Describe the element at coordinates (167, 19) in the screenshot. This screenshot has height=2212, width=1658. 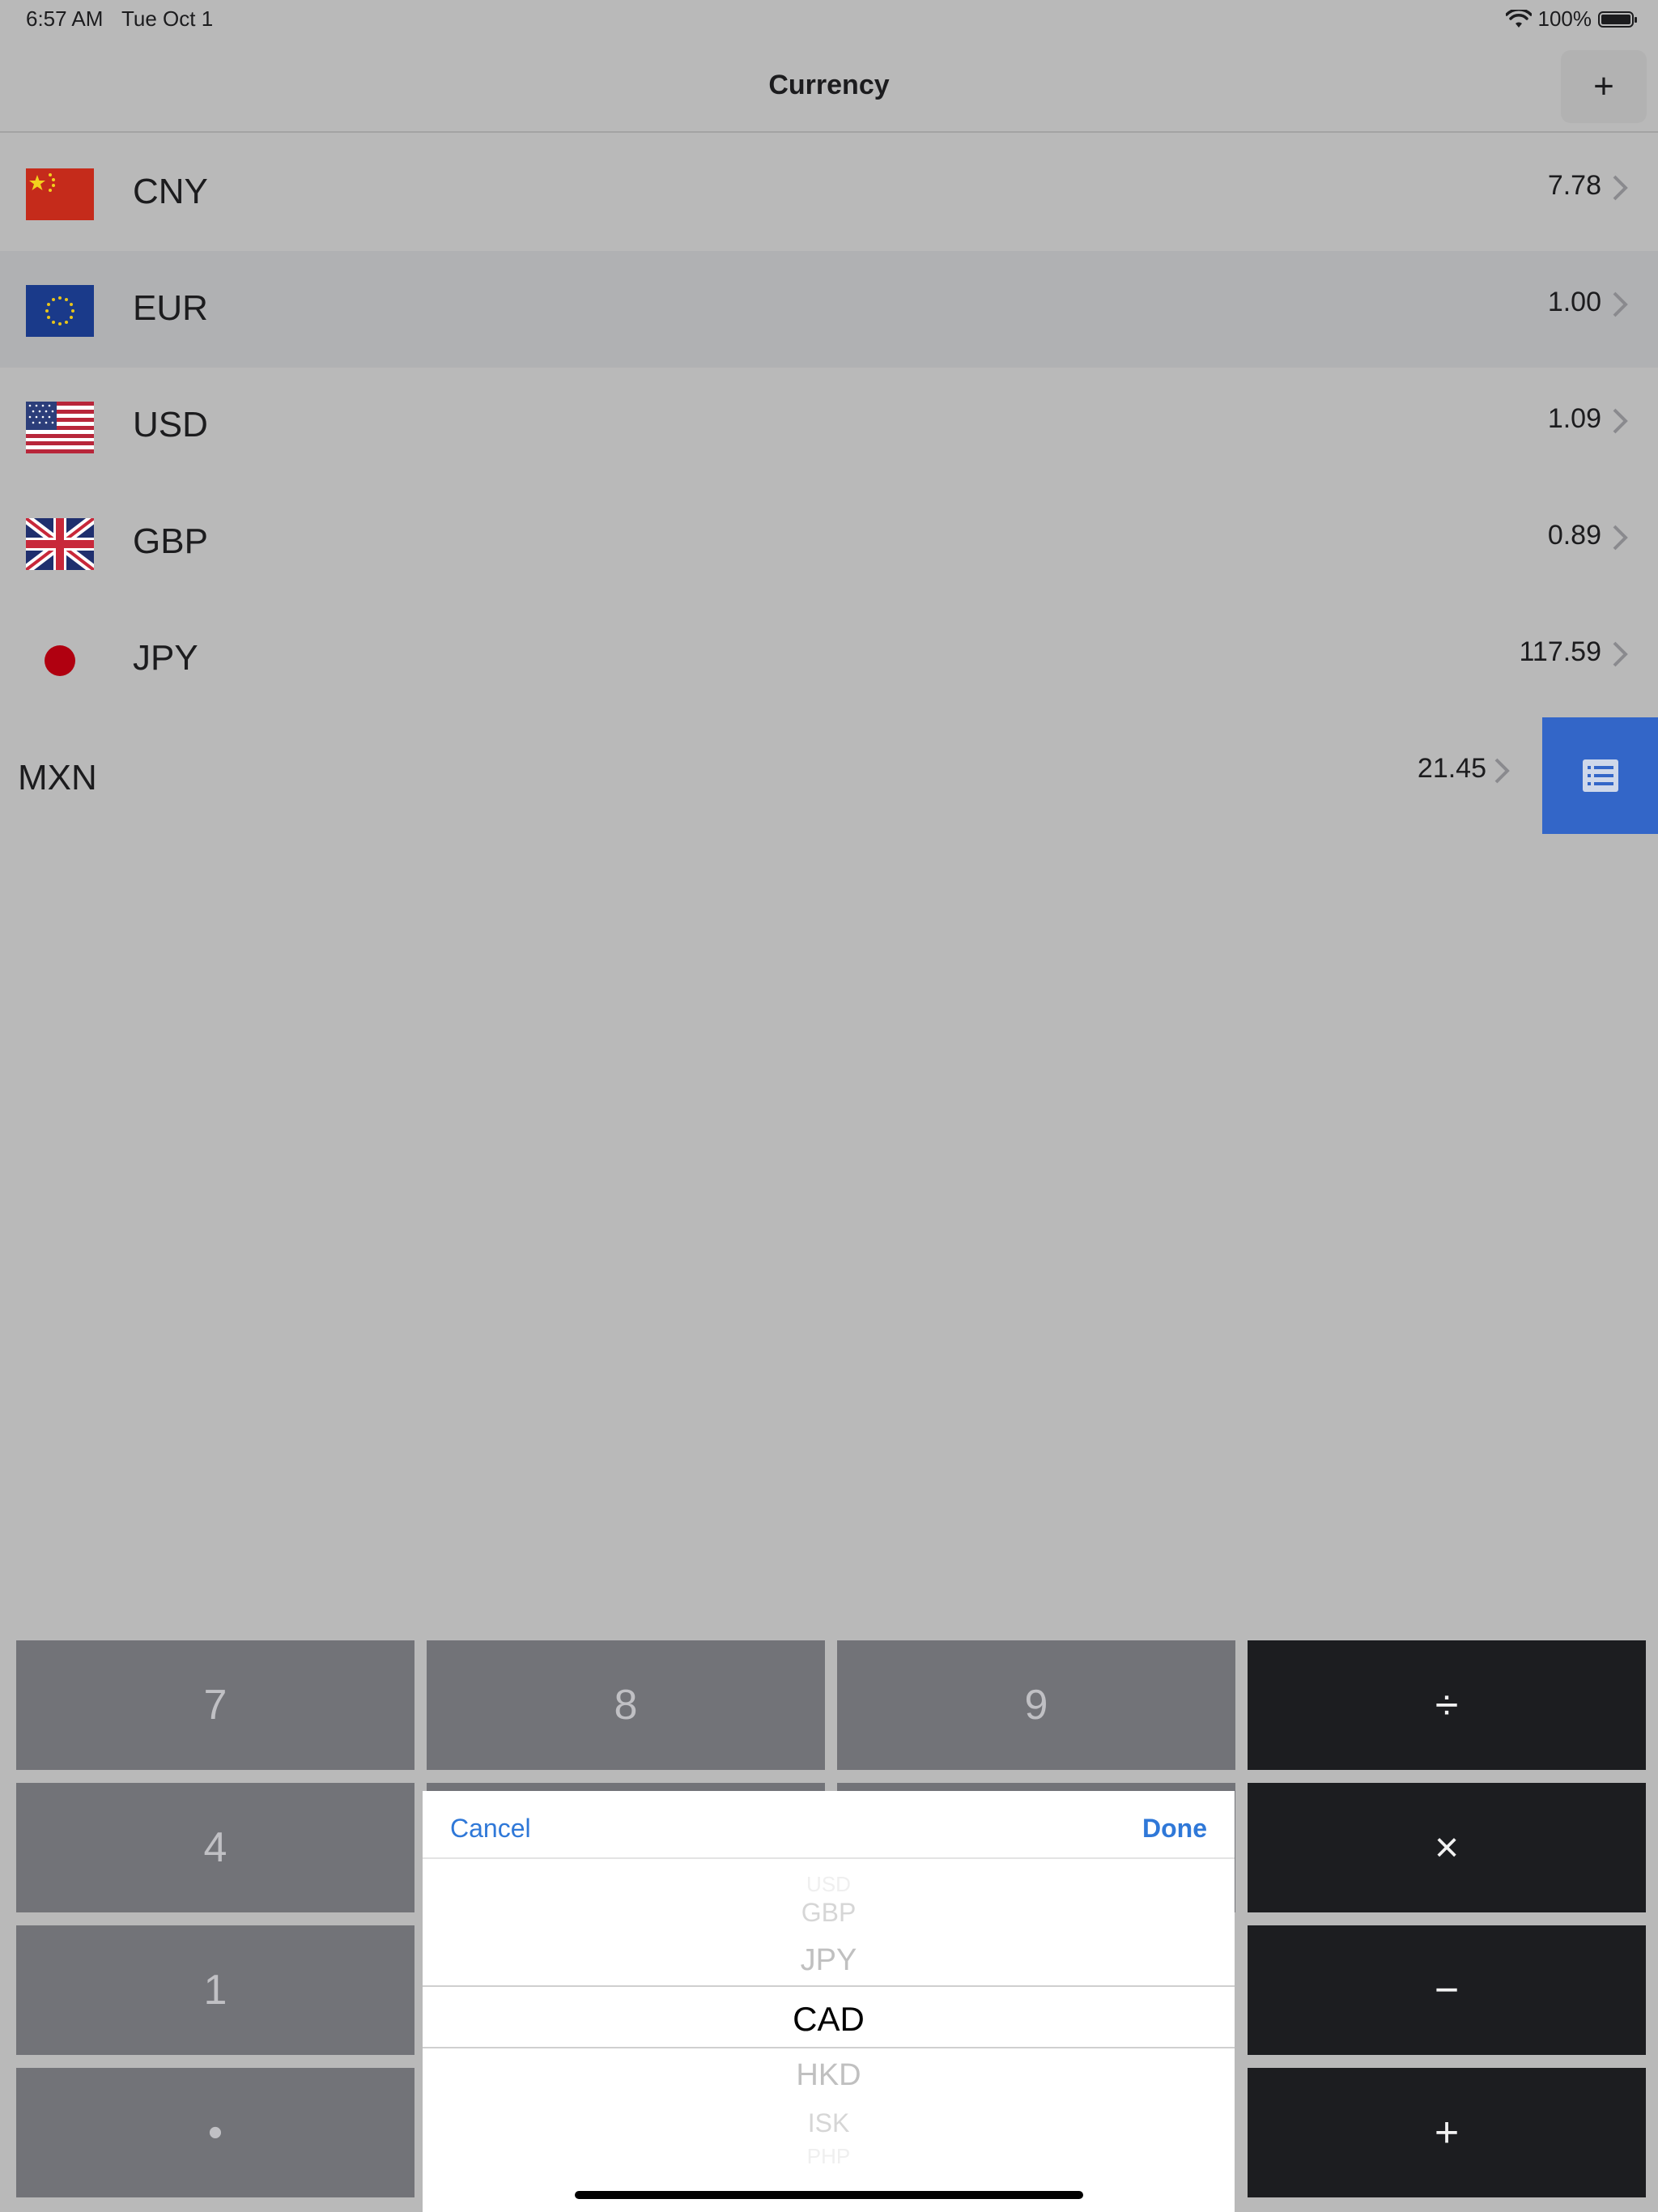
I see `status-date: Tue Oct 1` at that location.